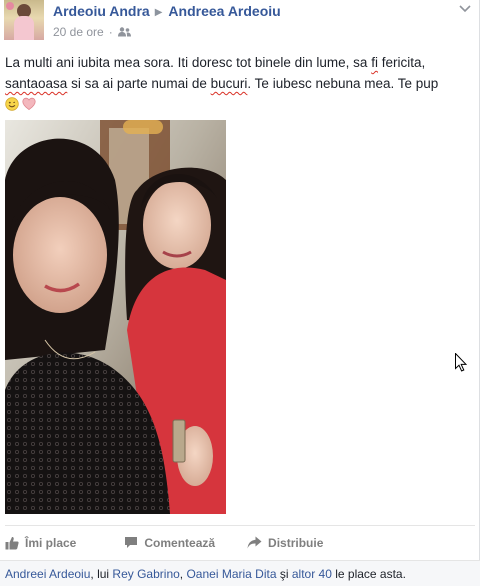 This screenshot has width=480, height=586. I want to click on arrow-right-icon: ▶, so click(158, 12).